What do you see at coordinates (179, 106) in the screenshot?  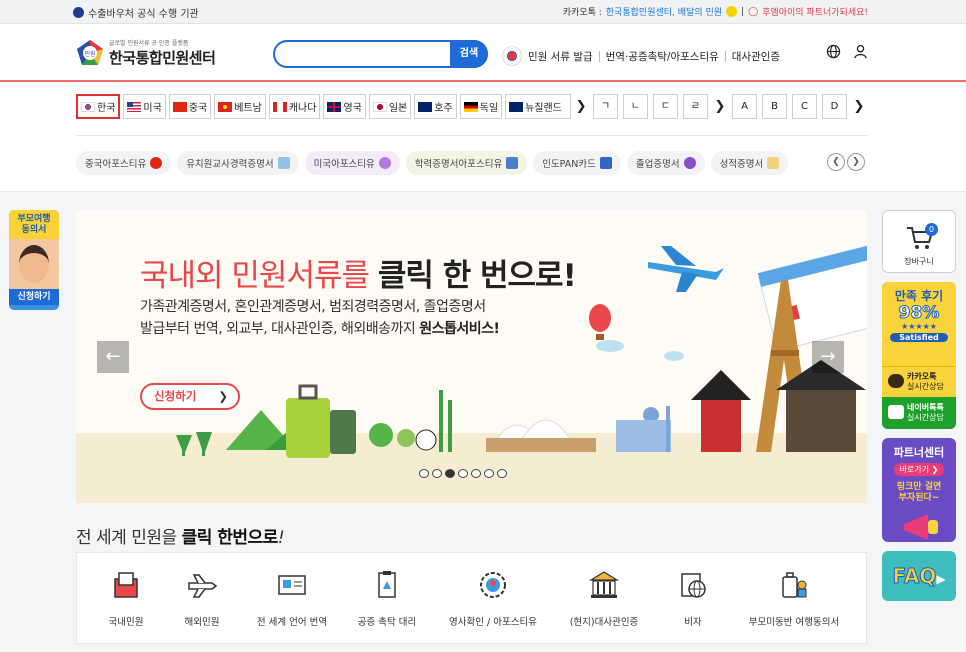 I see `cn-flag-icon` at bounding box center [179, 106].